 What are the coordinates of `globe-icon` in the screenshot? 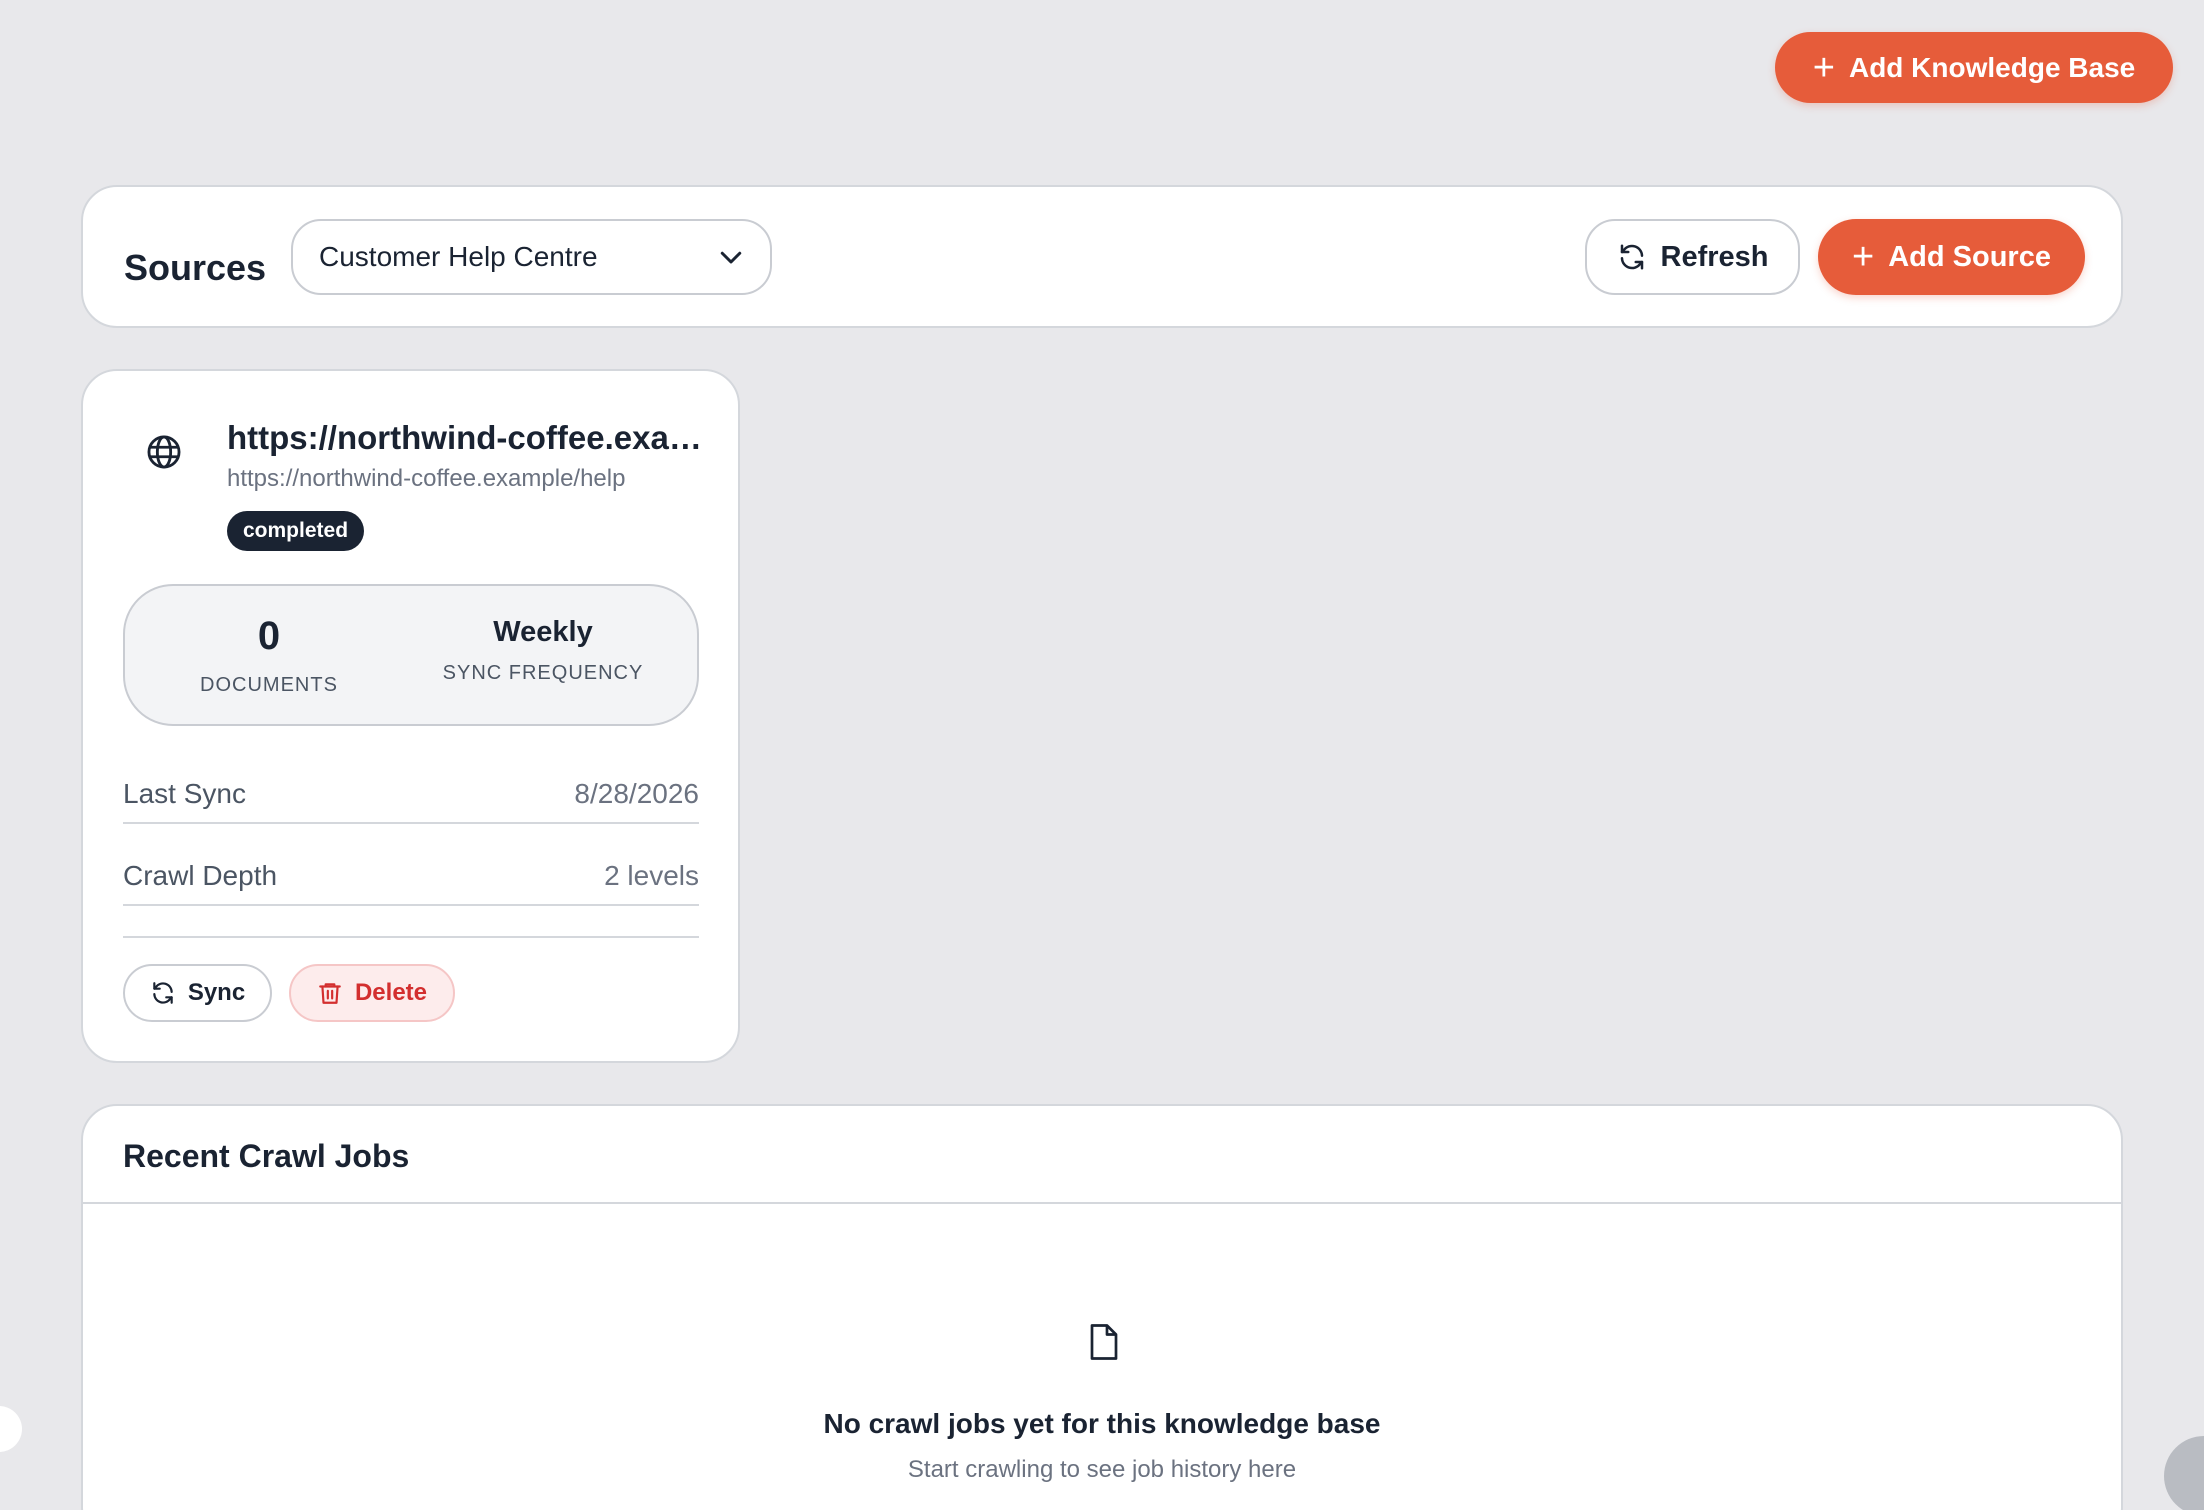 It's located at (164, 452).